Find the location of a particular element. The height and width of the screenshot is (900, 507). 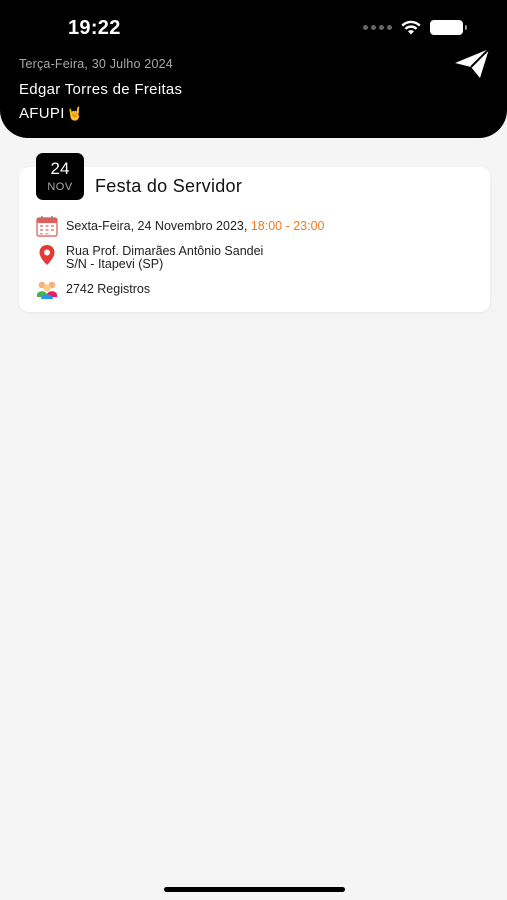

event-title: Festa do Servidor is located at coordinates (169, 186).